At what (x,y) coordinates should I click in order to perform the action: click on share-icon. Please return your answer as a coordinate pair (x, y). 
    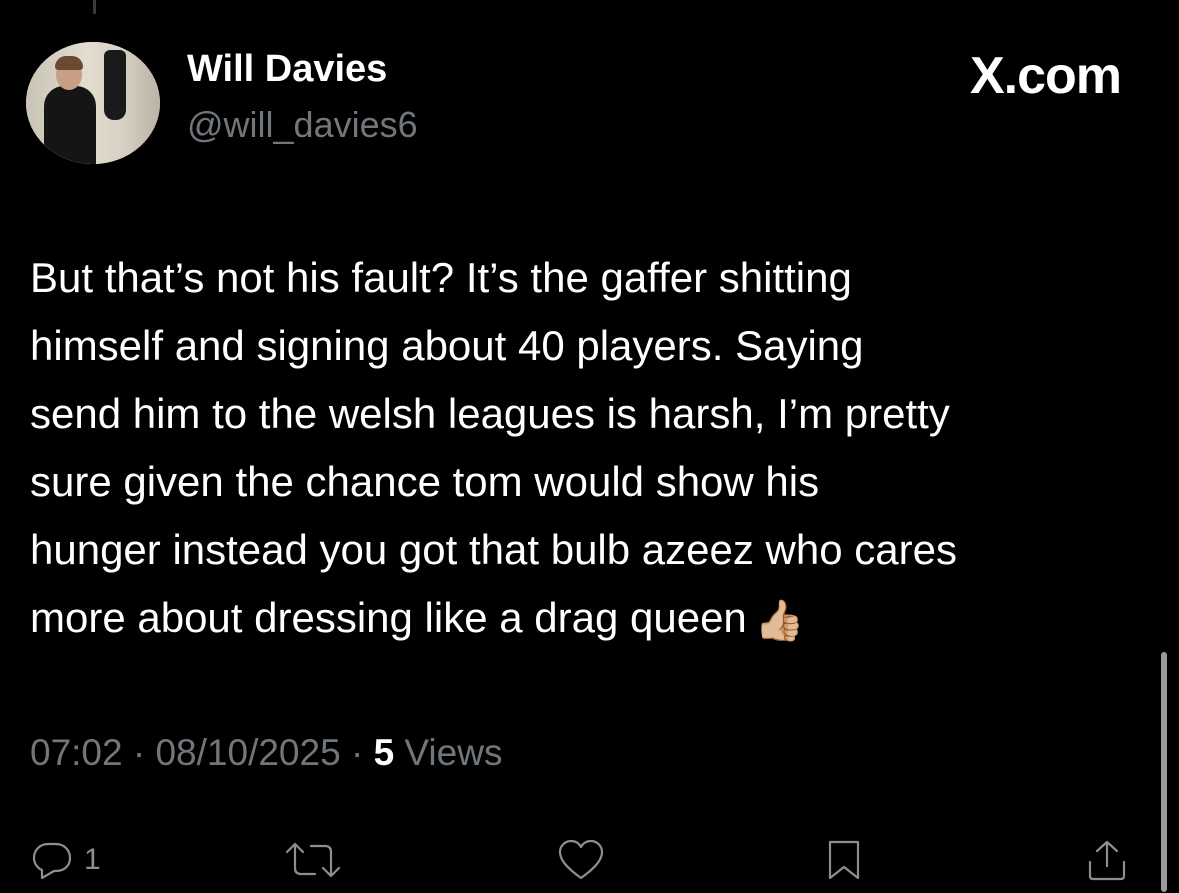
    Looking at the image, I should click on (1107, 860).